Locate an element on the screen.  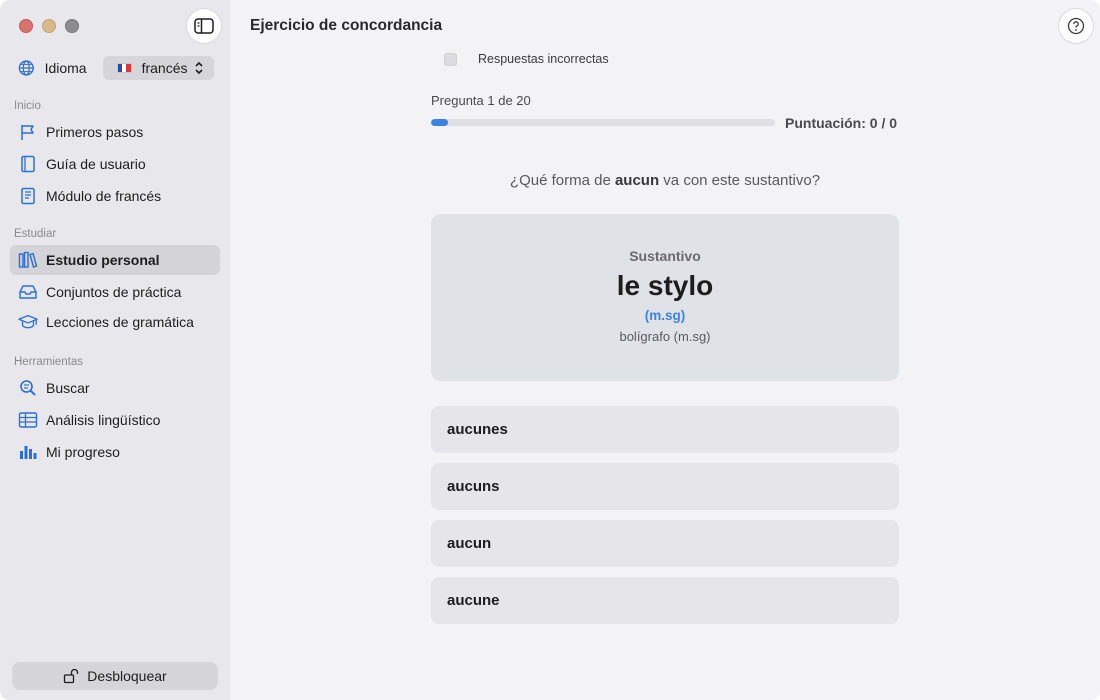
question-mark-icon is located at coordinates (1076, 26).